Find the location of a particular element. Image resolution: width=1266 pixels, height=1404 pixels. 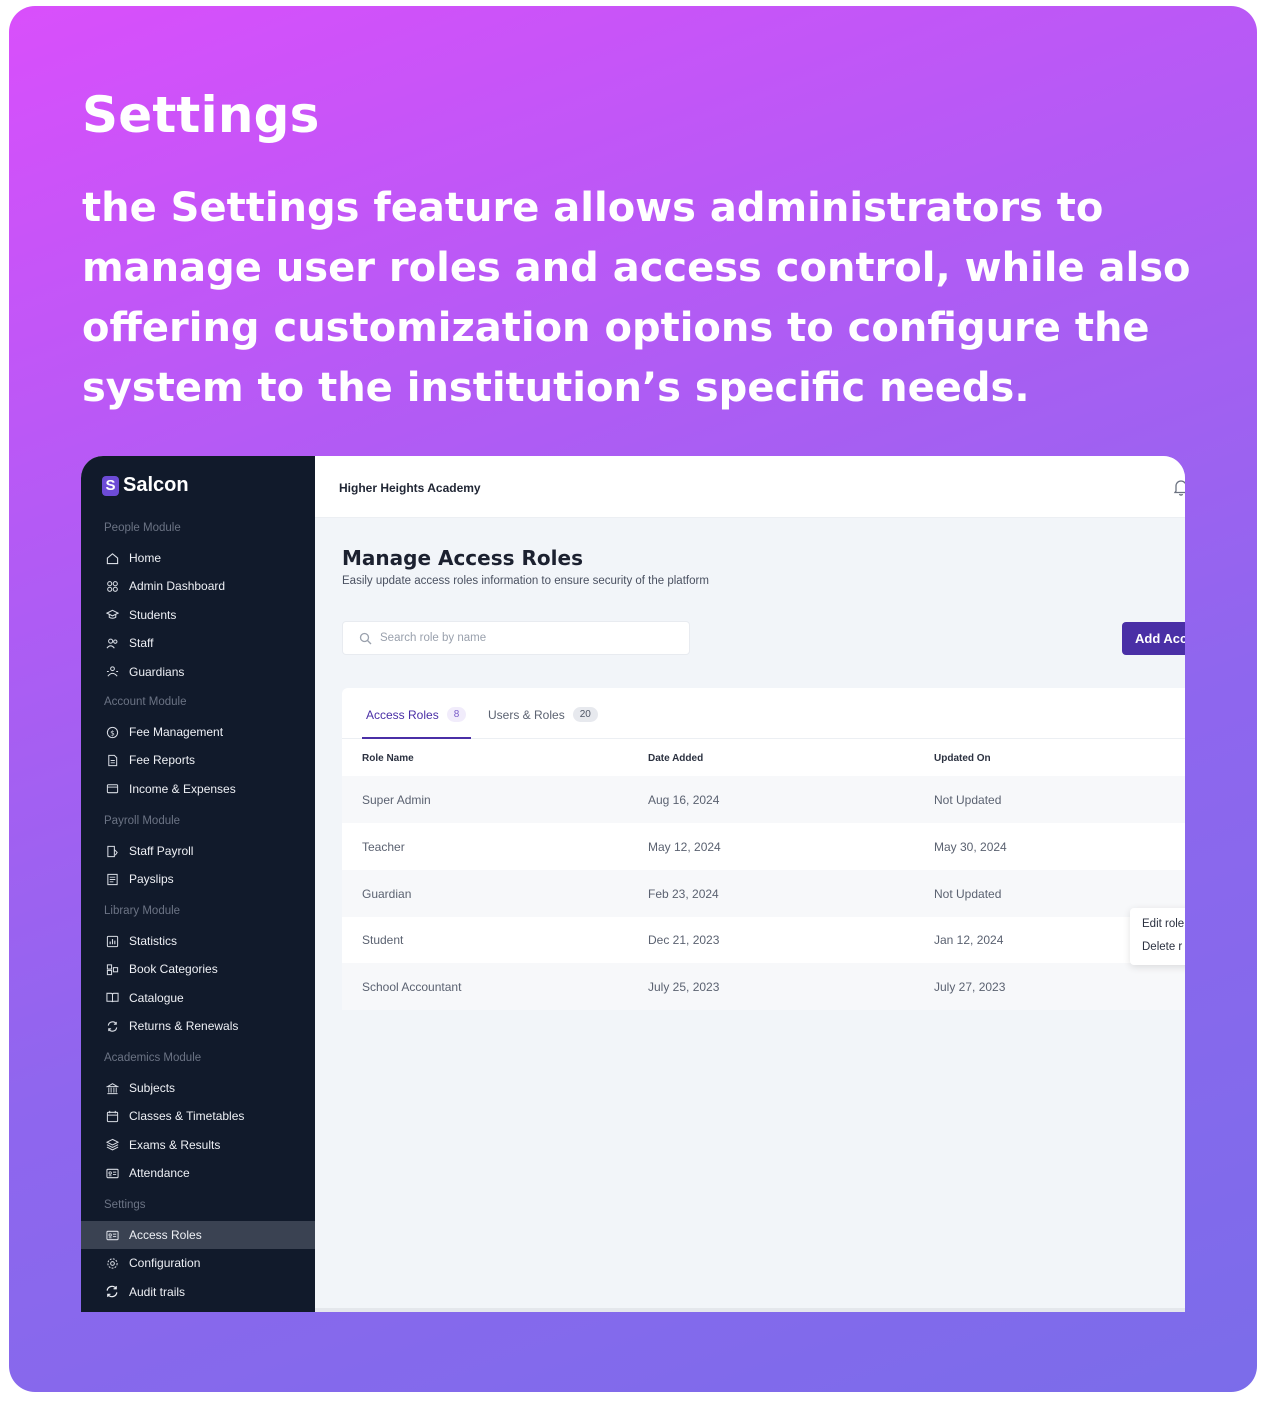

role-name-cell: School Accountant is located at coordinates (412, 987).